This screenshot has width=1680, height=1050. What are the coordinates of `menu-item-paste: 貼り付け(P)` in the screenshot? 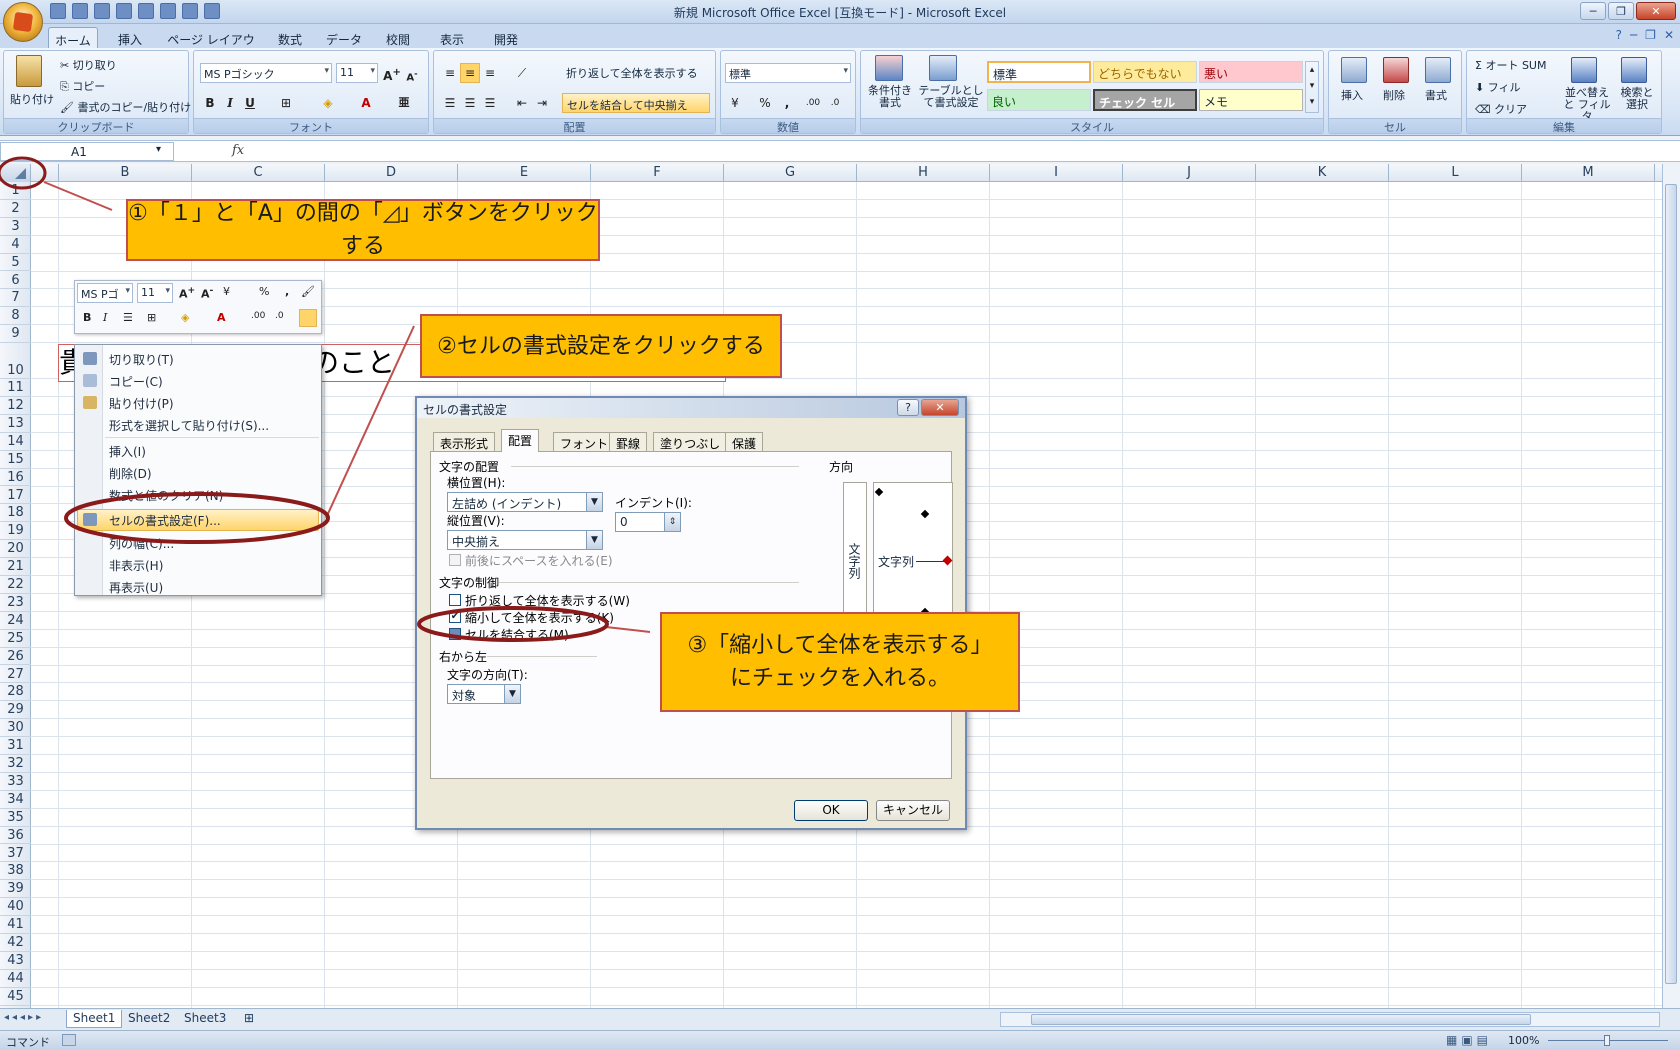 It's located at (141, 403).